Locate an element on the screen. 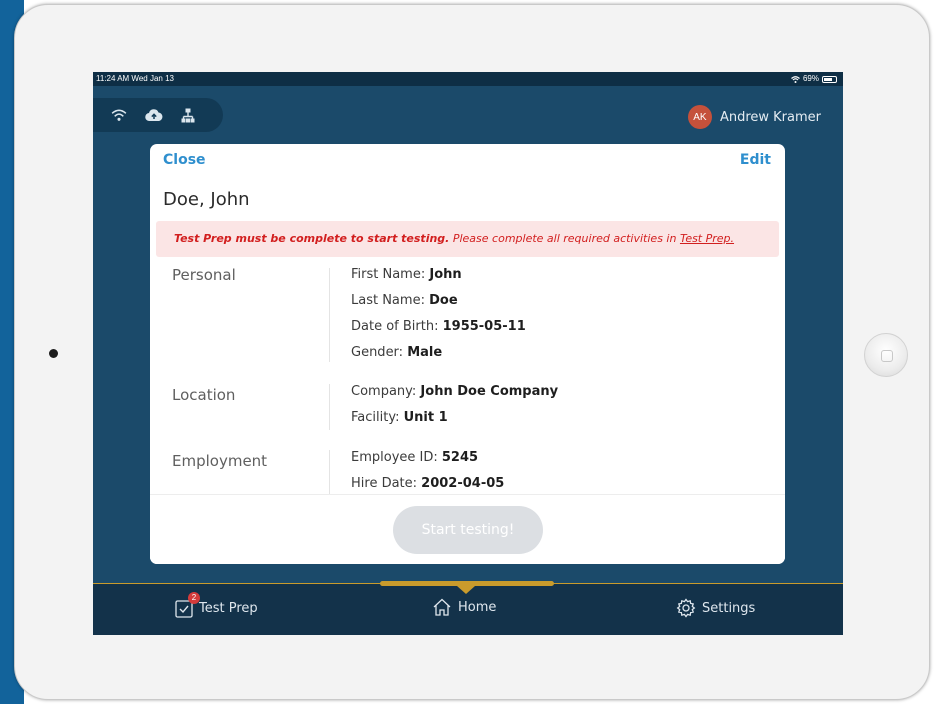 This screenshot has width=938, height=704. field-gender: Gender: Male is located at coordinates (397, 352).